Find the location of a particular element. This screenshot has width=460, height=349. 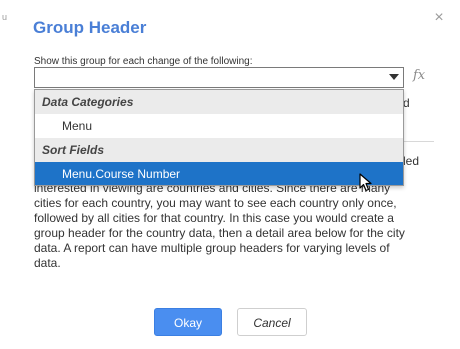

dropdown-arrow-icon is located at coordinates (394, 77).